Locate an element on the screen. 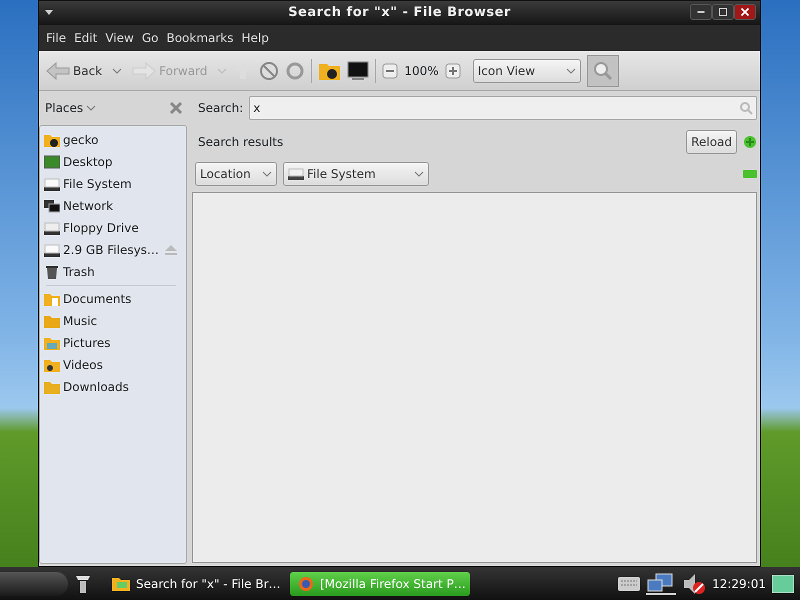 The image size is (800, 600). zoom-in-icon is located at coordinates (452, 70).